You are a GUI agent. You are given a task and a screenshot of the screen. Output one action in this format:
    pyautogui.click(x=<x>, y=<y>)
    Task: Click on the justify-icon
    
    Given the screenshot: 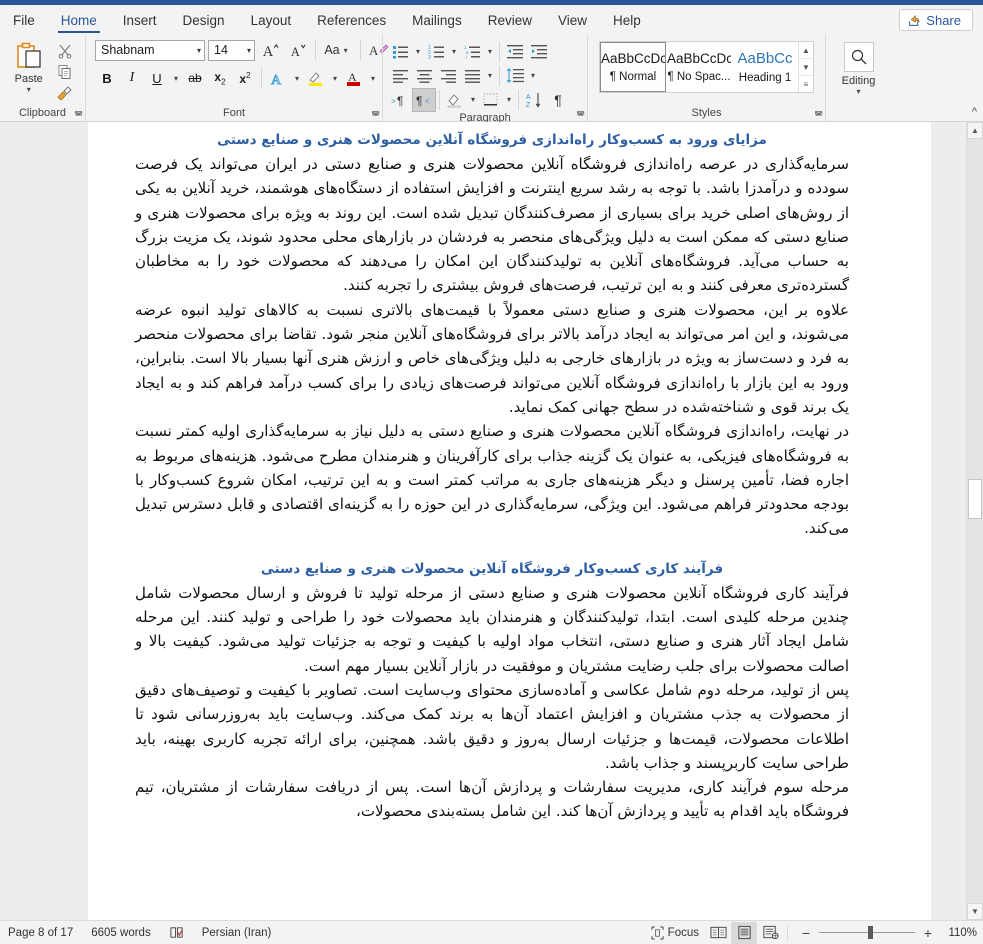 What is the action you would take?
    pyautogui.click(x=472, y=76)
    